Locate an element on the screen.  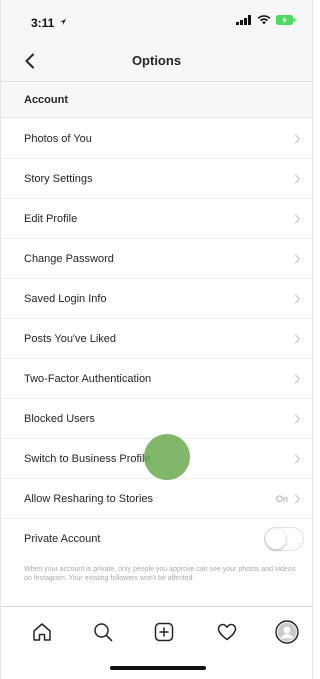
row-label: Switch to Business Profile is located at coordinates (87, 459).